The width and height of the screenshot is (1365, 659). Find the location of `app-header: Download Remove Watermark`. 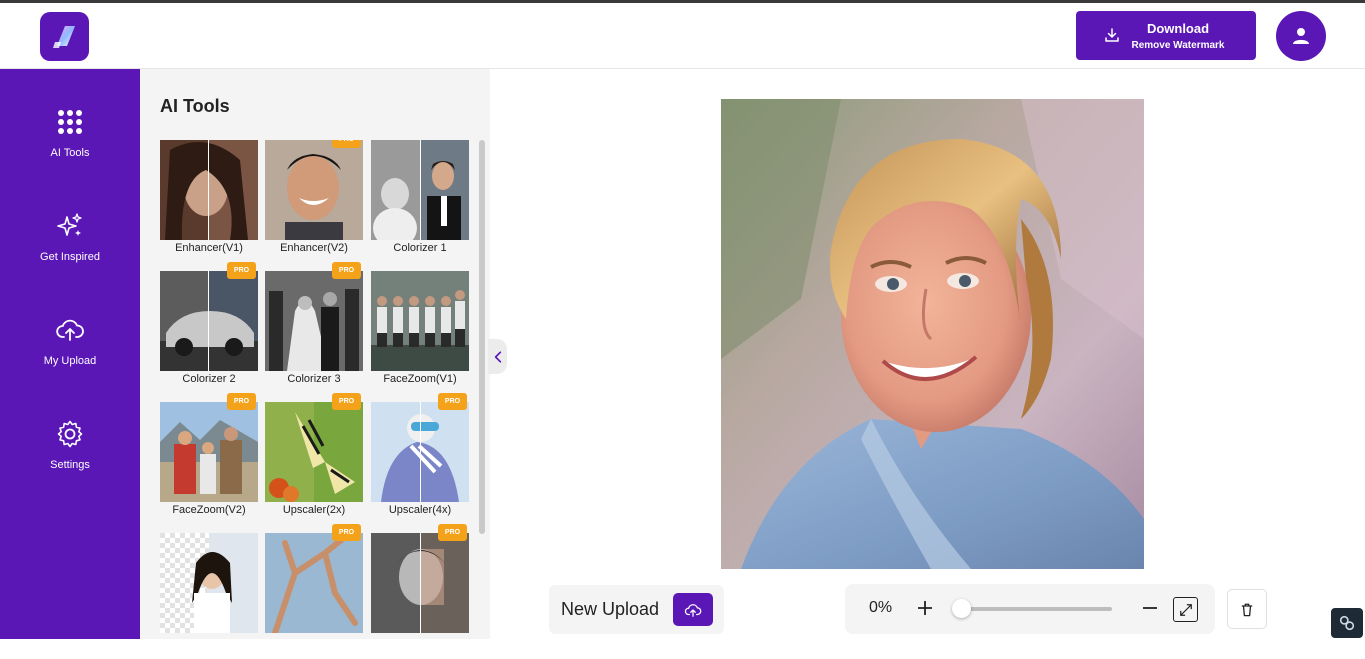

app-header: Download Remove Watermark is located at coordinates (682, 36).